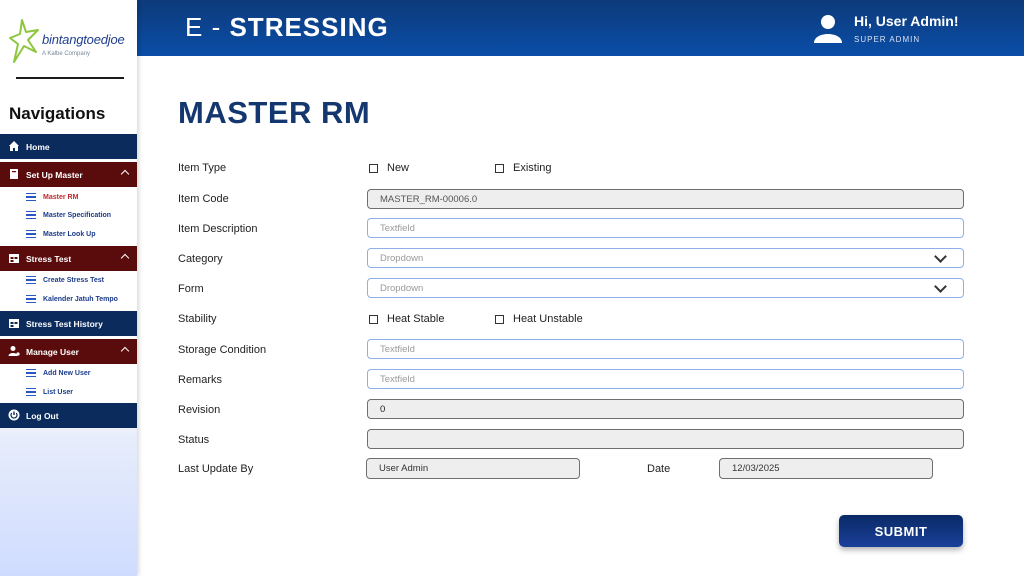 The height and width of the screenshot is (576, 1024). What do you see at coordinates (665, 409) in the screenshot?
I see `revision-field: 0` at bounding box center [665, 409].